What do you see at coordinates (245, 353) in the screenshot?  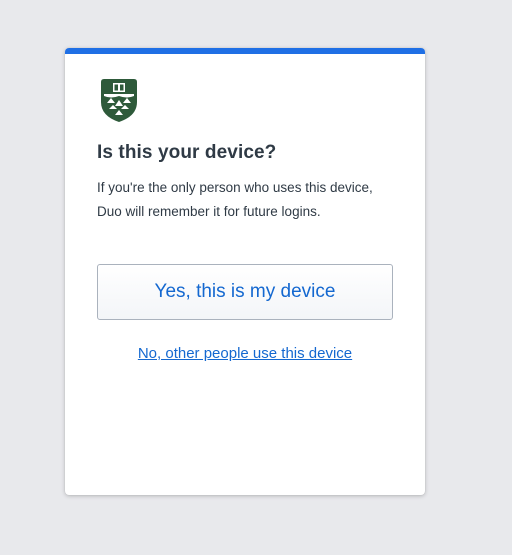 I see `dont-trust-device-link: No, other people use this device` at bounding box center [245, 353].